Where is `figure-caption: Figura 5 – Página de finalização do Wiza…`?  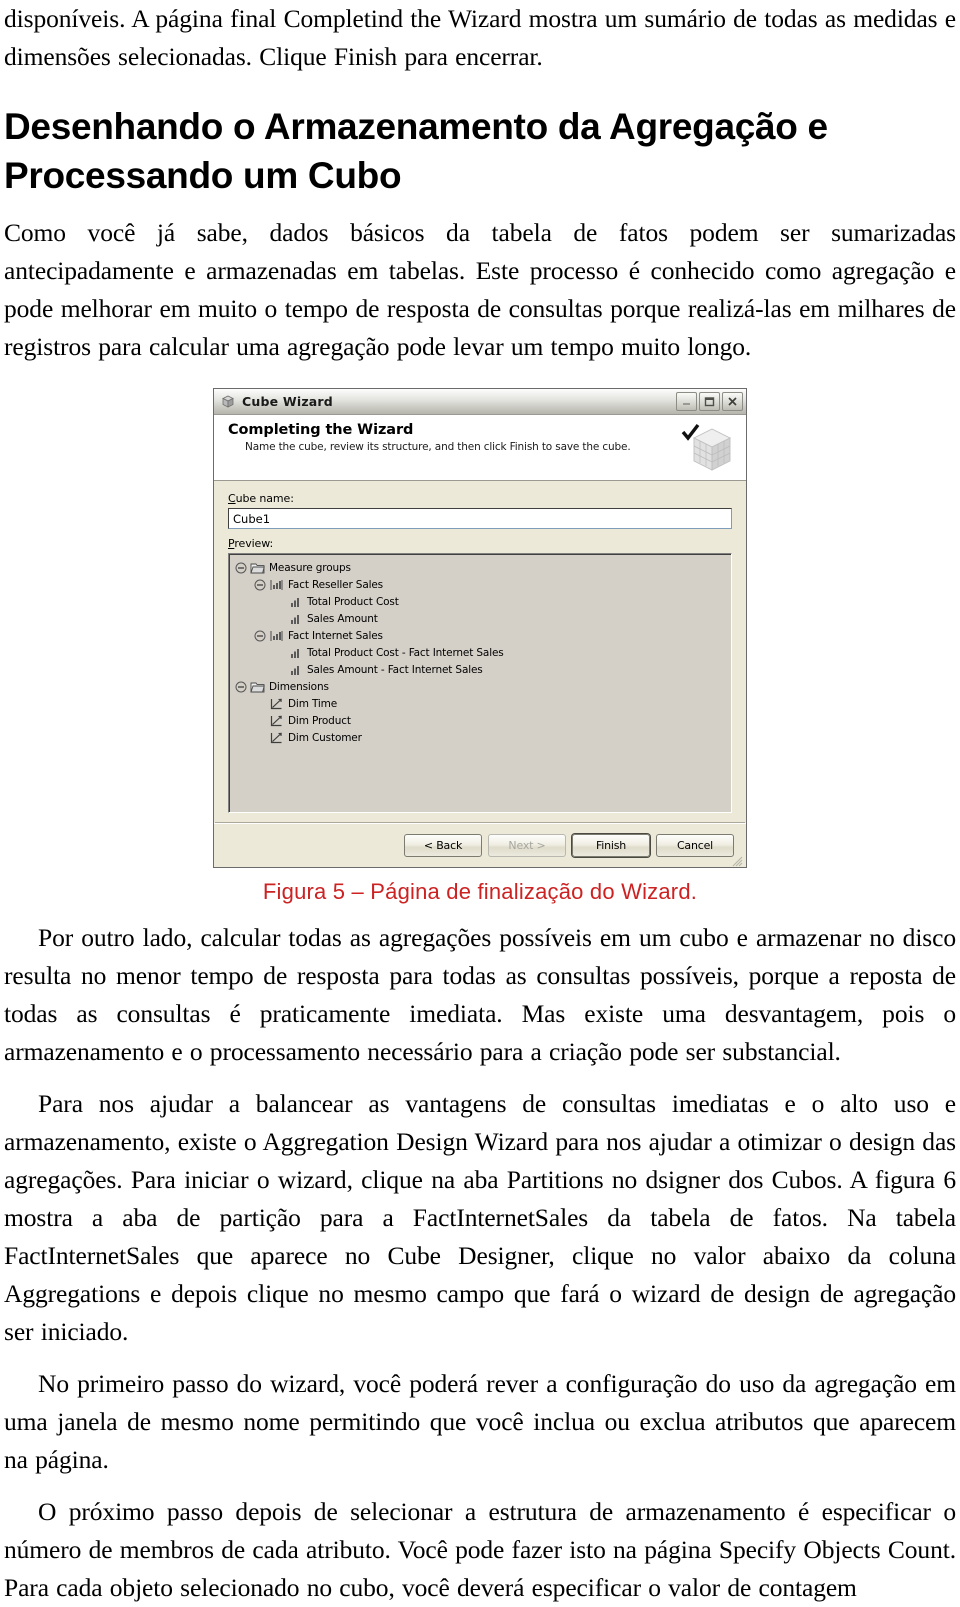 figure-caption: Figura 5 – Página de finalização do Wiza… is located at coordinates (480, 891).